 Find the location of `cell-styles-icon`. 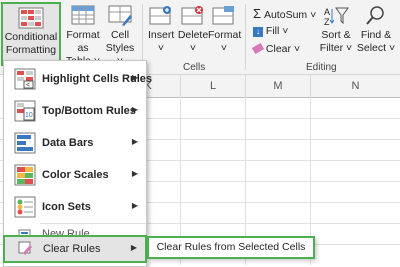

cell-styles-icon is located at coordinates (120, 15).